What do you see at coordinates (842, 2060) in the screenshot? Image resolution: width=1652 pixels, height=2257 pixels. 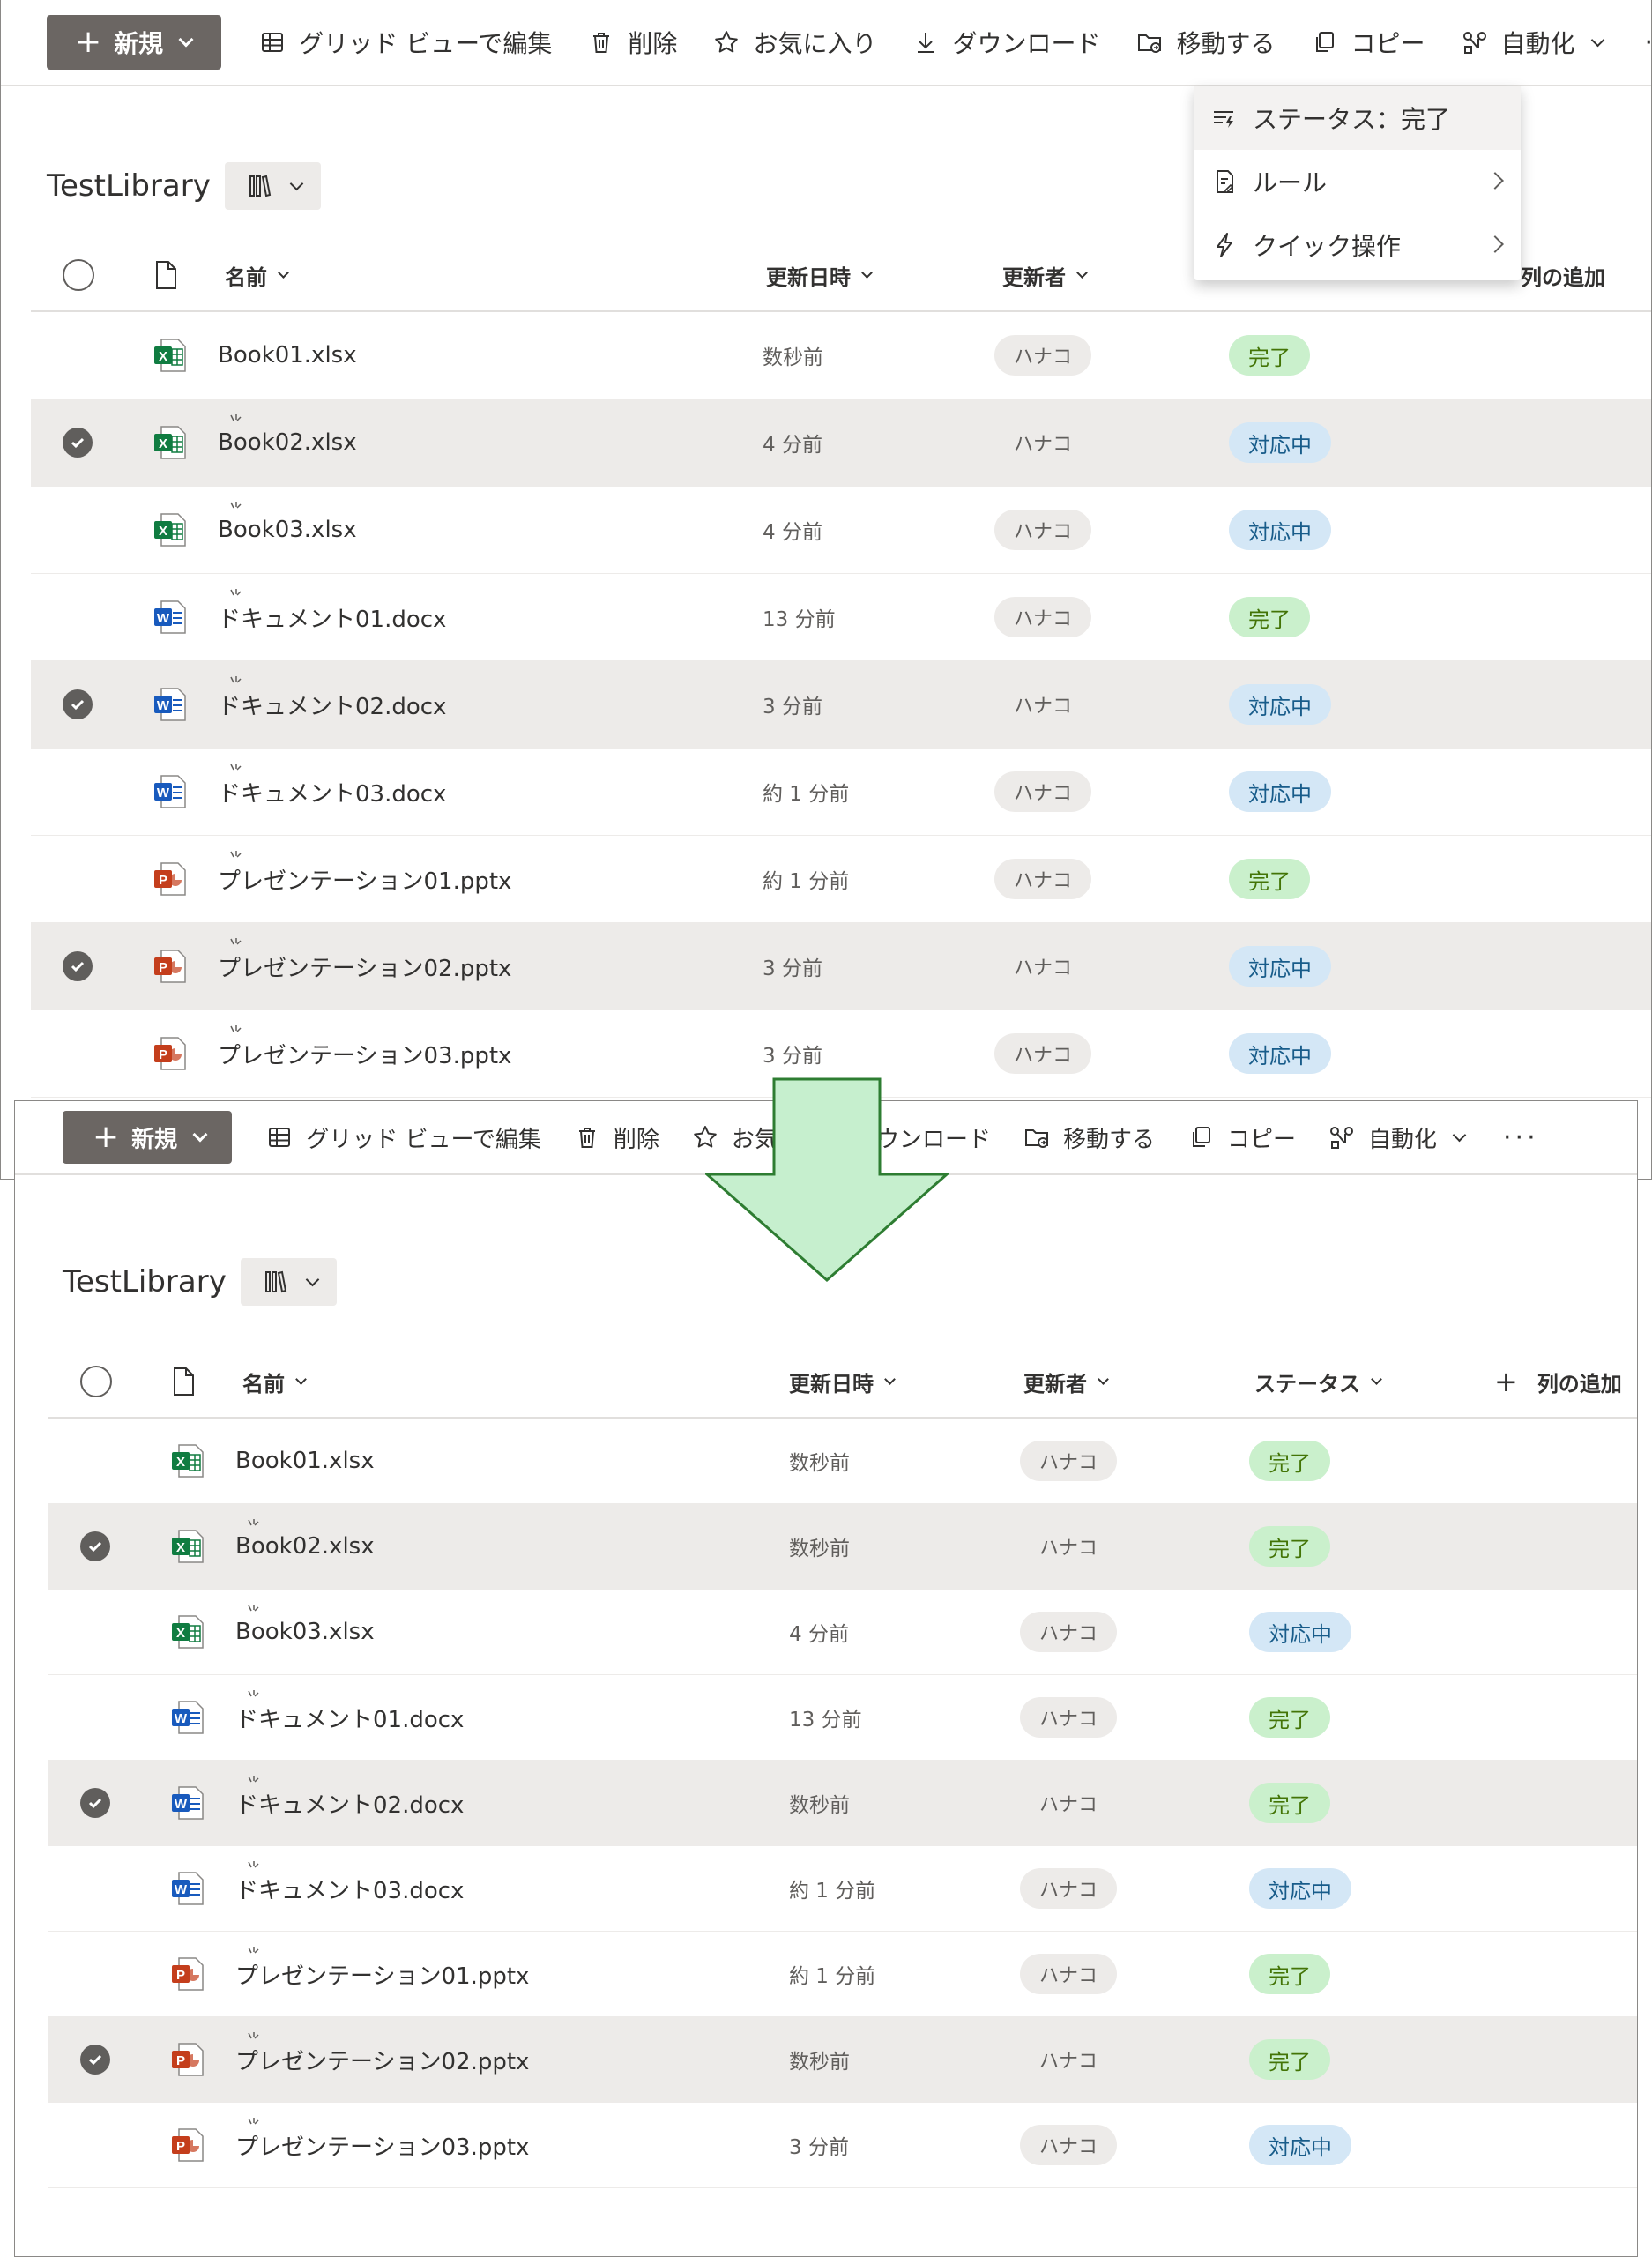 I see `table-row: P プレゼンテーション02.pptx 数秒前 ハナコ 完了` at bounding box center [842, 2060].